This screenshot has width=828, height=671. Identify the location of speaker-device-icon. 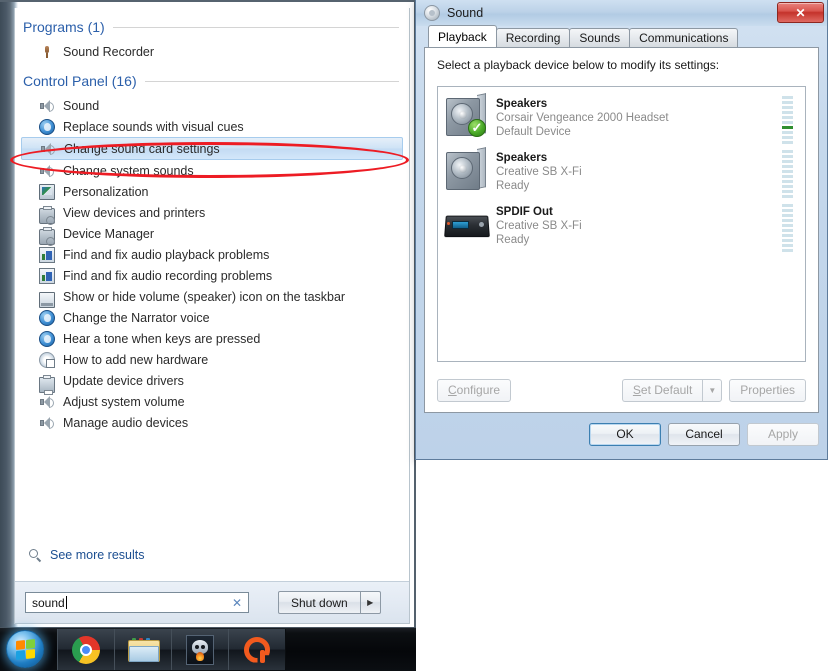
(467, 170).